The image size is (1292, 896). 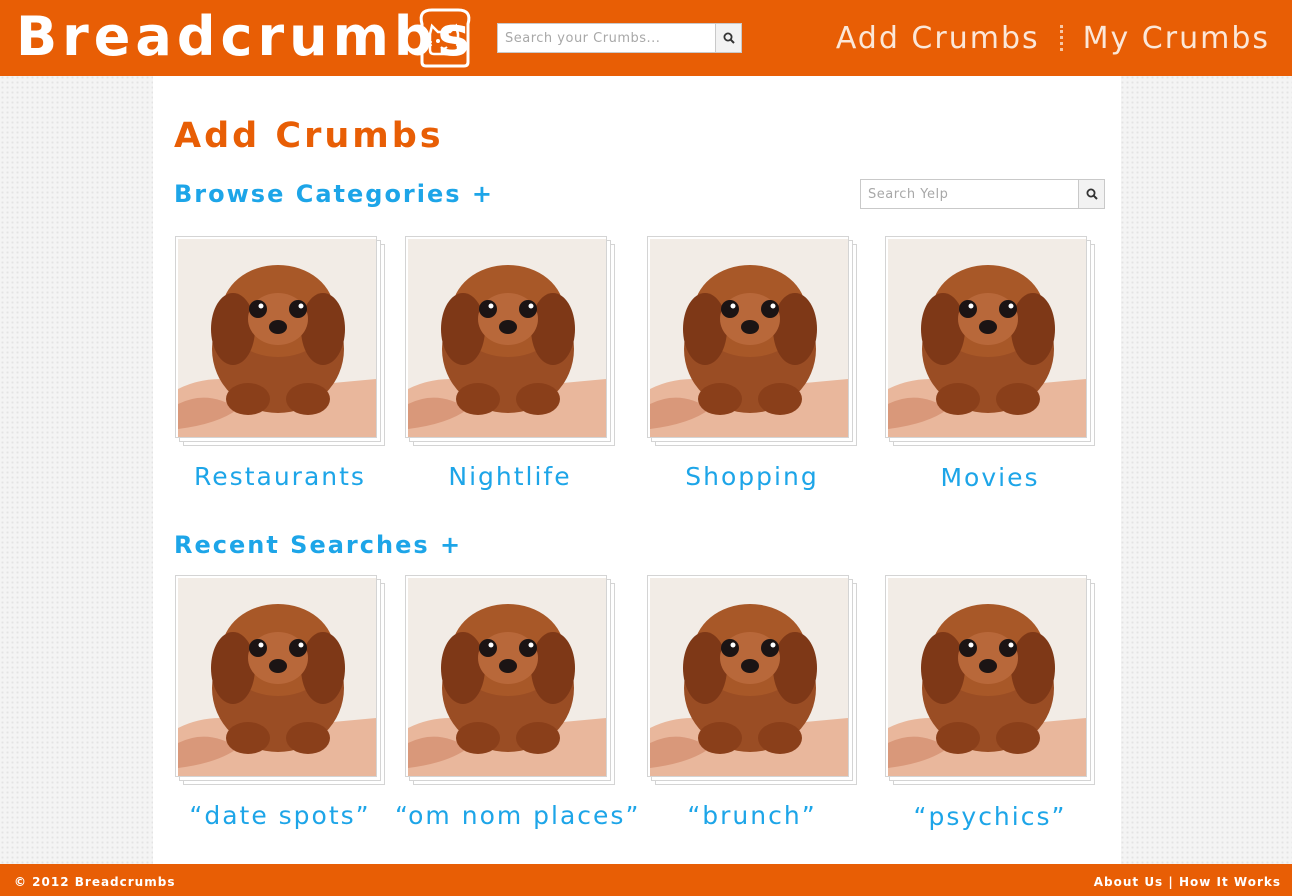 I want to click on about-us-link: About Us, so click(x=1128, y=882).